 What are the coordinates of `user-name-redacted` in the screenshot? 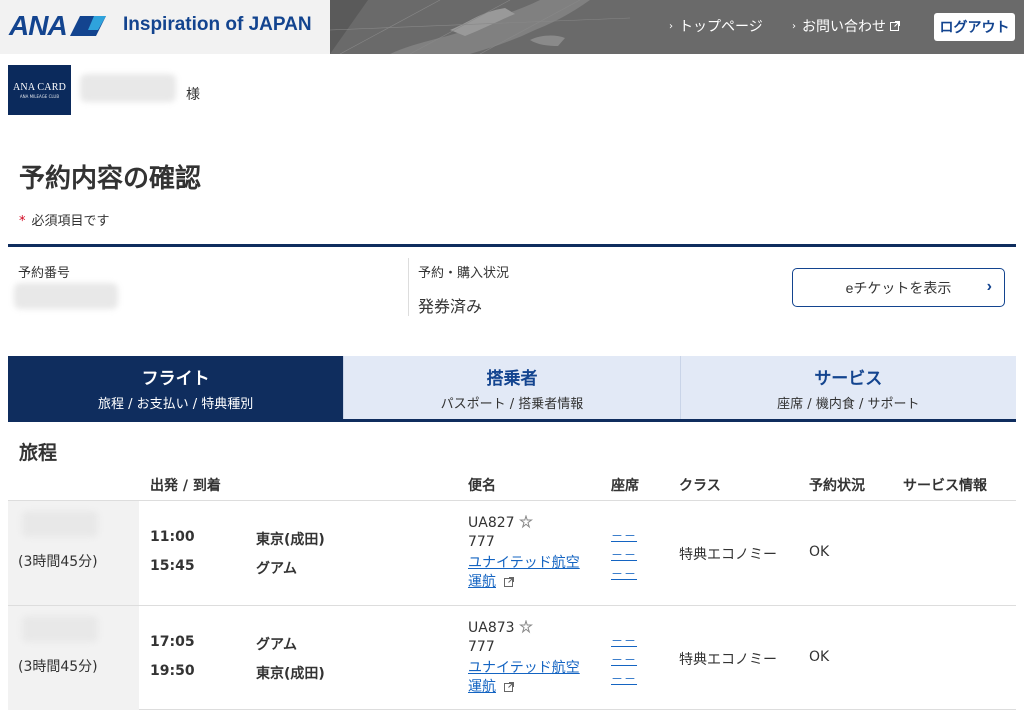 It's located at (128, 88).